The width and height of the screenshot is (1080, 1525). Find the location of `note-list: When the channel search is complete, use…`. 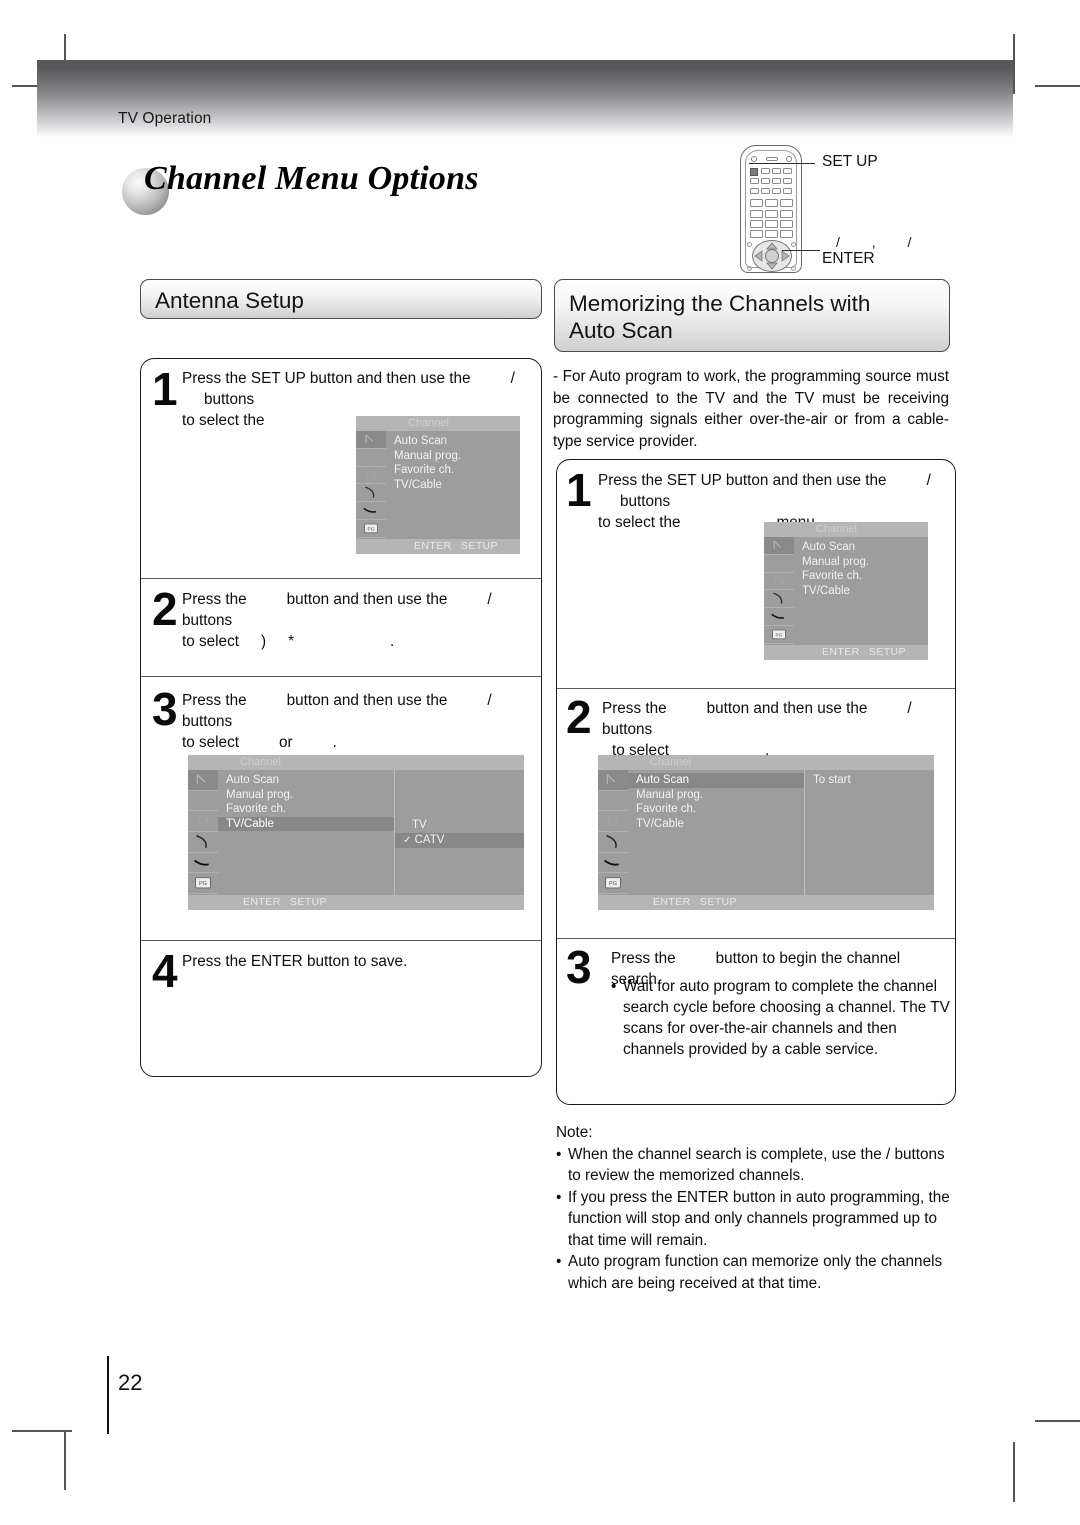

note-list: When the channel search is complete, use… is located at coordinates (756, 1219).